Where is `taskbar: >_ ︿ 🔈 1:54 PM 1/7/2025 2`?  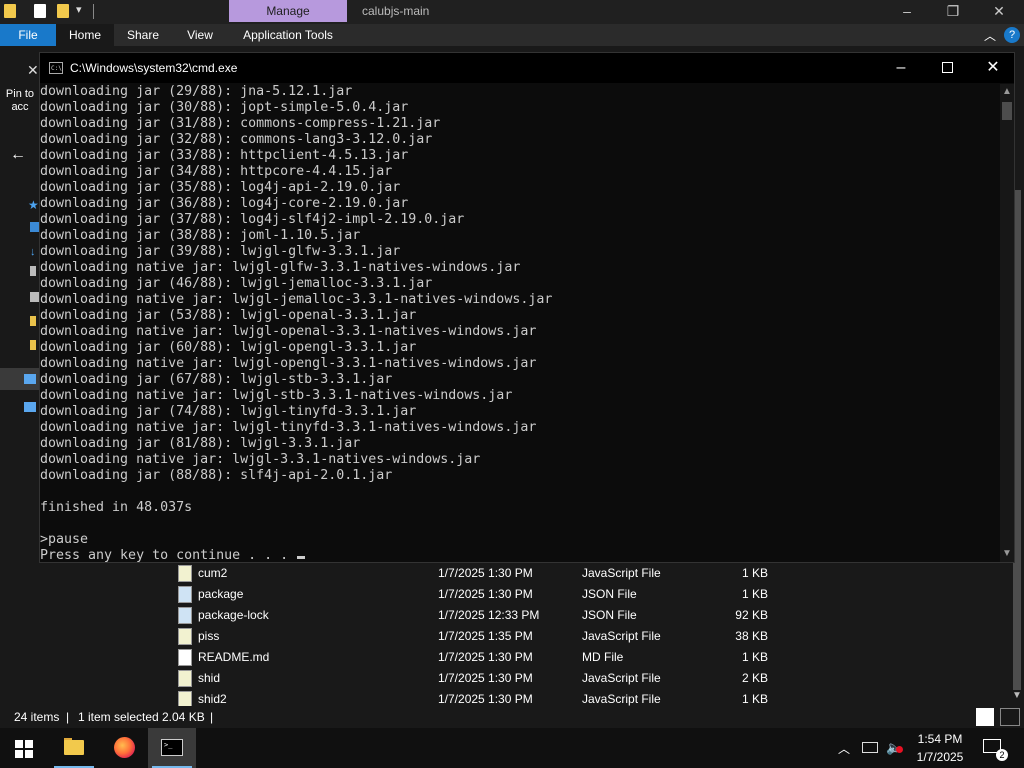
taskbar: >_ ︿ 🔈 1:54 PM 1/7/2025 2 is located at coordinates (512, 748).